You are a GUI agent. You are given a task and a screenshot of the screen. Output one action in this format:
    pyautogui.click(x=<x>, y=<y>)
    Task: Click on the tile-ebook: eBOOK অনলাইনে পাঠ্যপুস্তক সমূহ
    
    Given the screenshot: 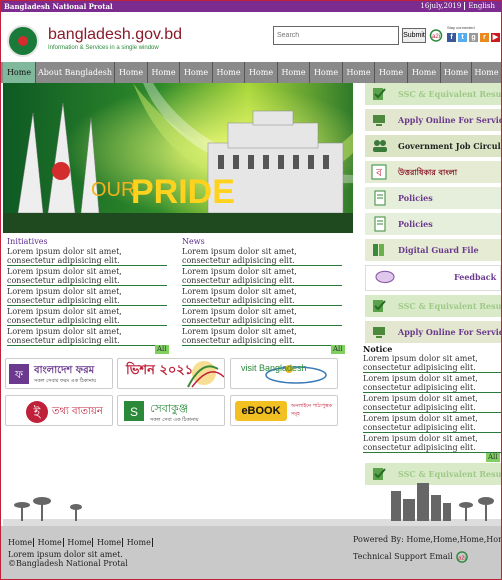 What is the action you would take?
    pyautogui.click(x=284, y=410)
    